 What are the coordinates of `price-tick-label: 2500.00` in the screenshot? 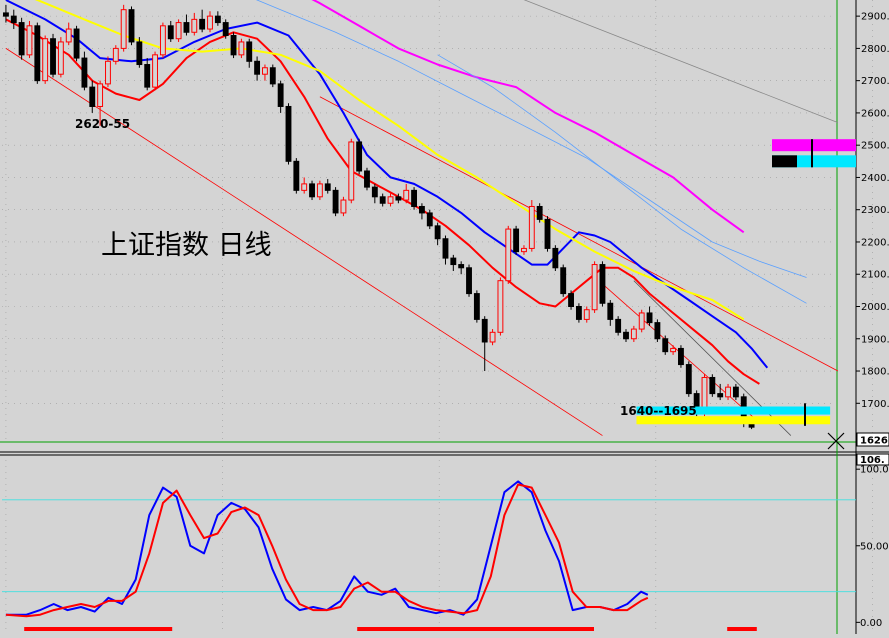 It's located at (875, 146).